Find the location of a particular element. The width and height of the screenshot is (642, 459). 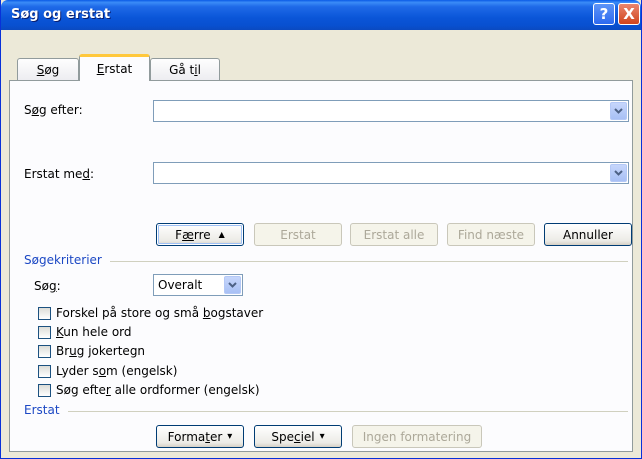

format-button-label: Formater is located at coordinates (195, 436).